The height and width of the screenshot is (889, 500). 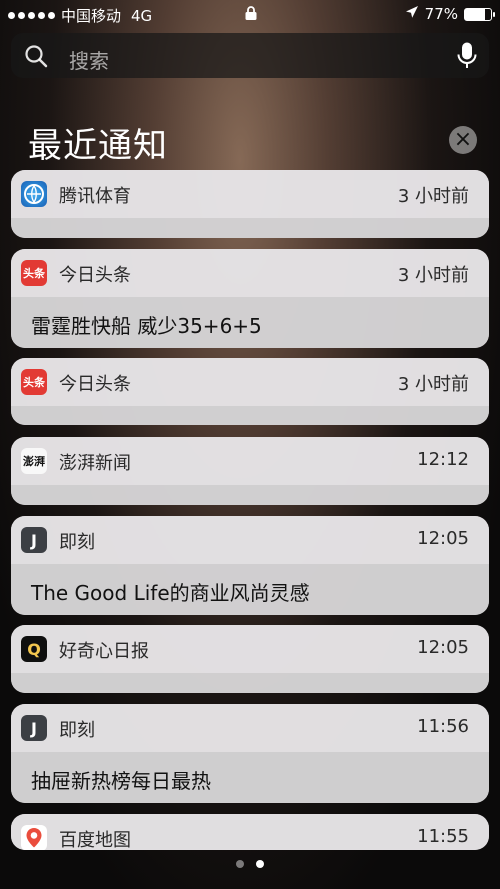 I want to click on notification-header: J 即刻 11:56, so click(x=250, y=728).